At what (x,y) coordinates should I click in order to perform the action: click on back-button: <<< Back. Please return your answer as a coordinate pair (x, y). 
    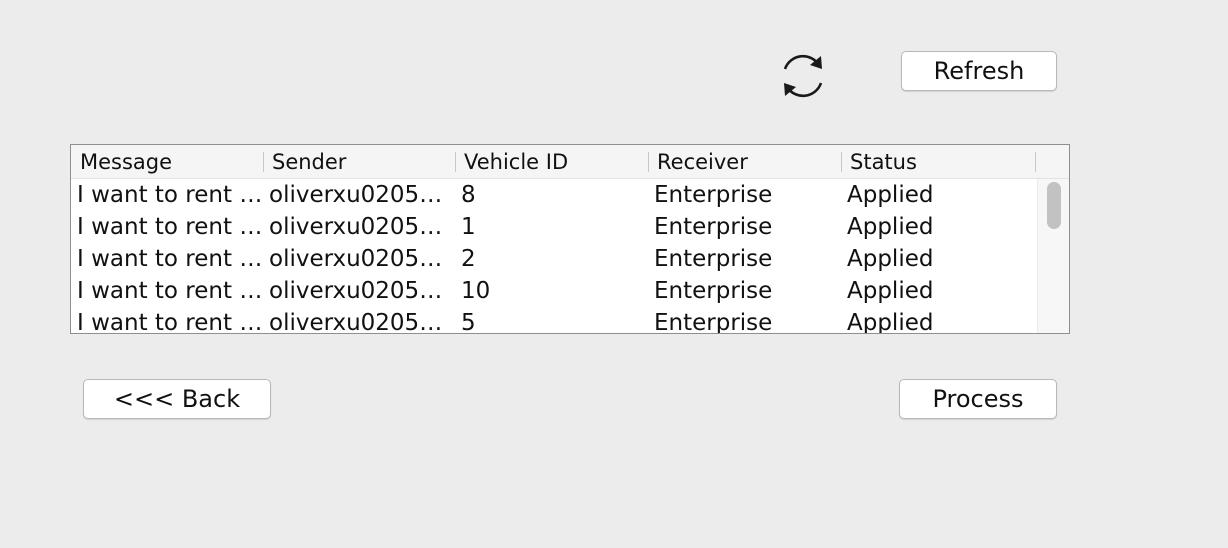
    Looking at the image, I should click on (177, 399).